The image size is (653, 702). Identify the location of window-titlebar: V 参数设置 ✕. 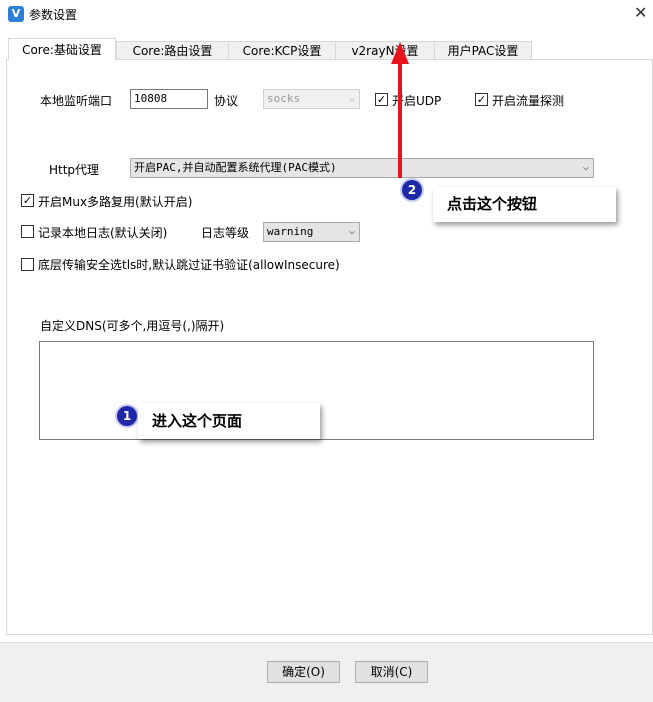
(326, 14).